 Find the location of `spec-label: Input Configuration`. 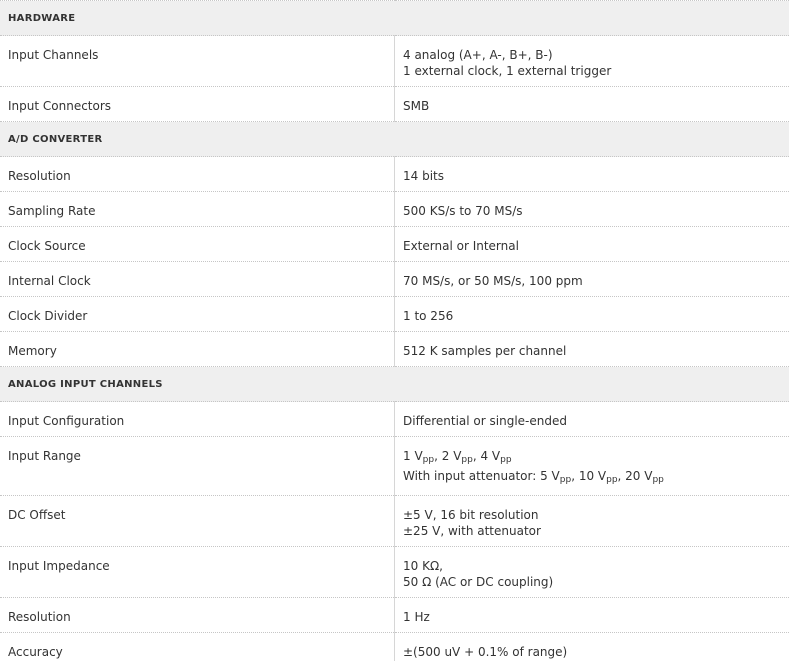

spec-label: Input Configuration is located at coordinates (197, 419).